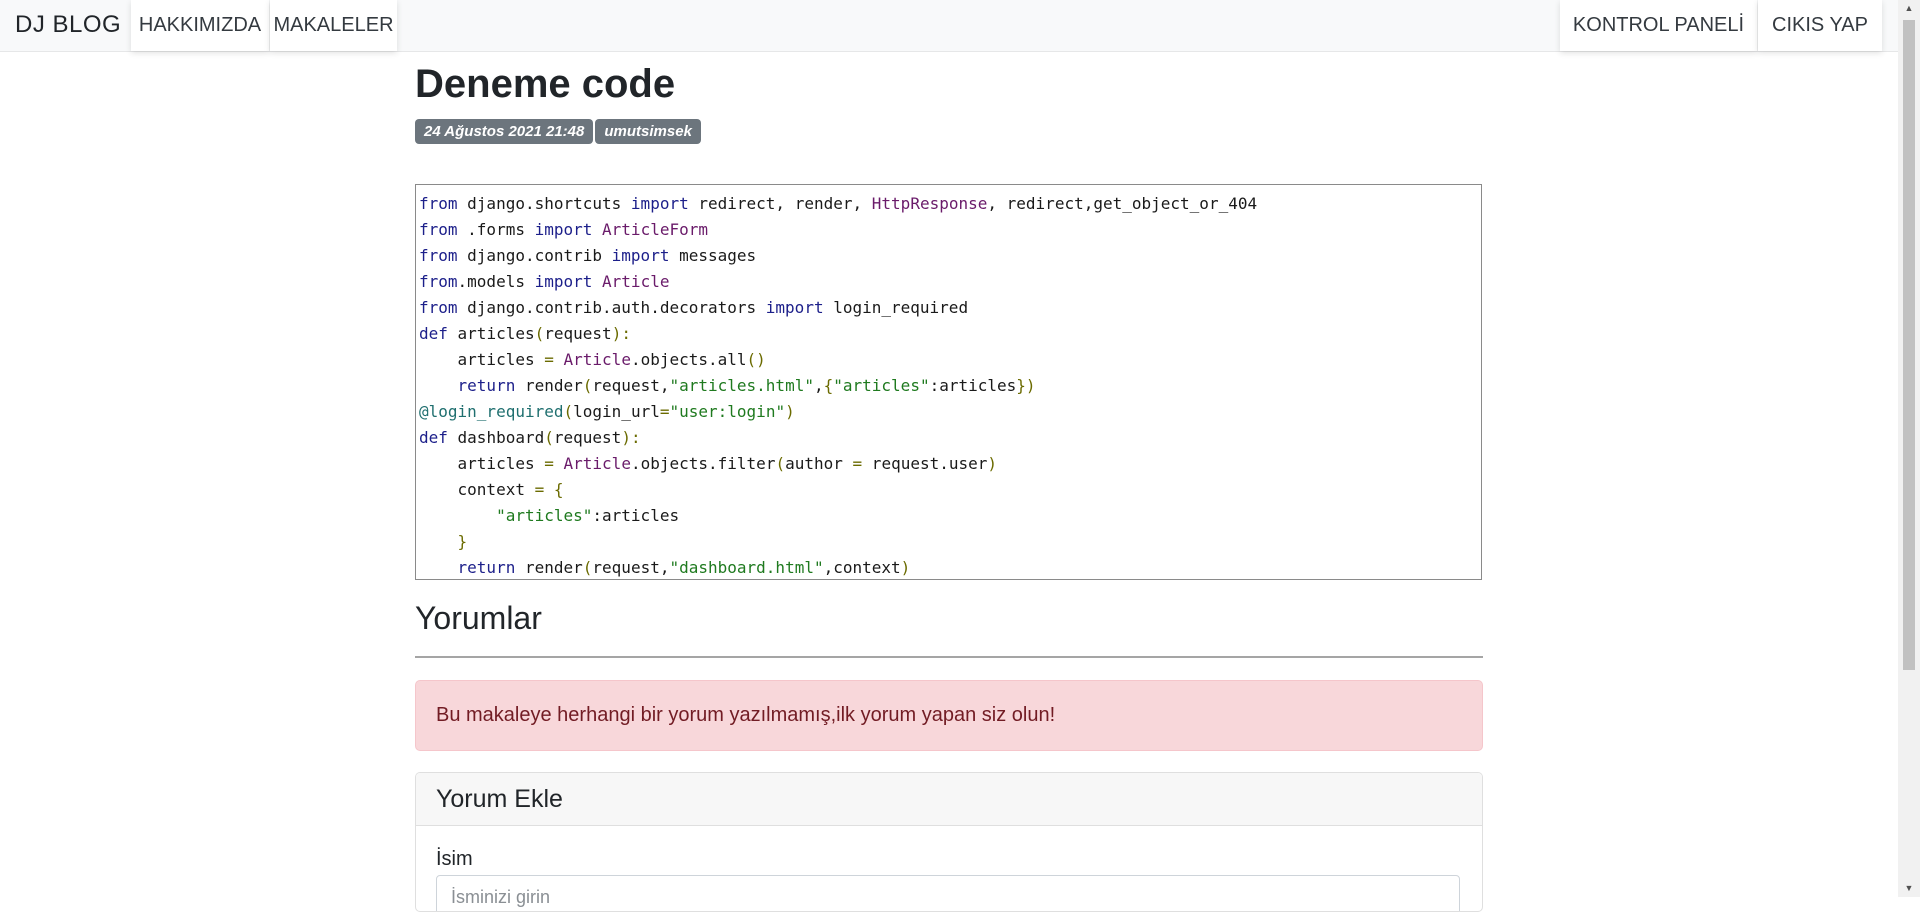  Describe the element at coordinates (616, 411) in the screenshot. I see `code-token: login_url` at that location.